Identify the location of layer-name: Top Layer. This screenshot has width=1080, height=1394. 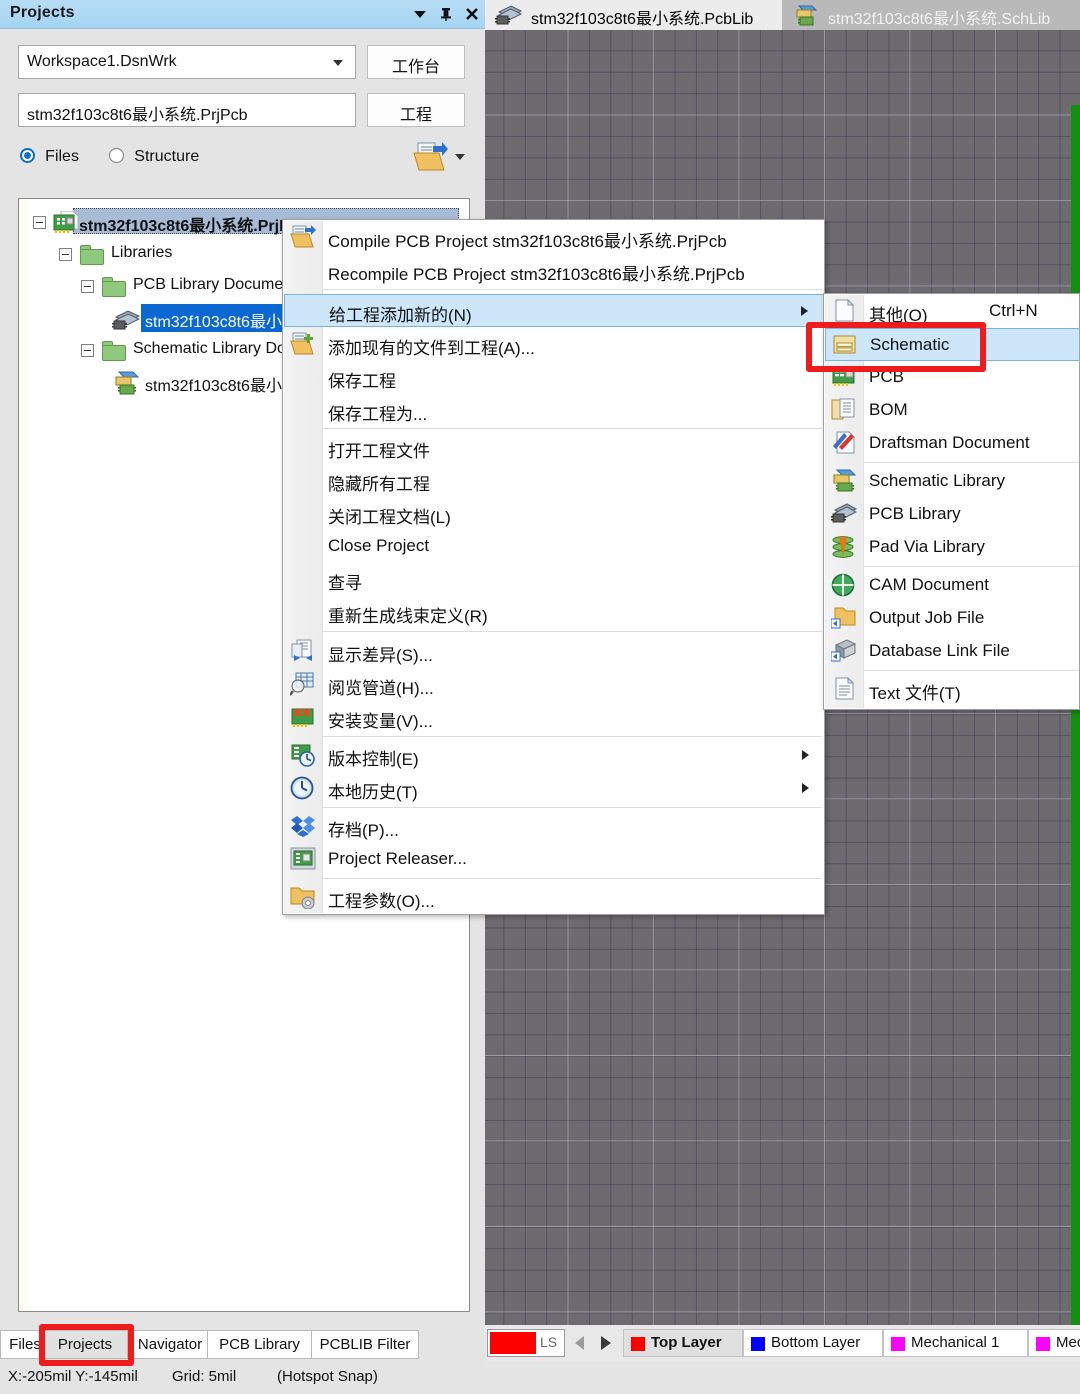
(686, 1342).